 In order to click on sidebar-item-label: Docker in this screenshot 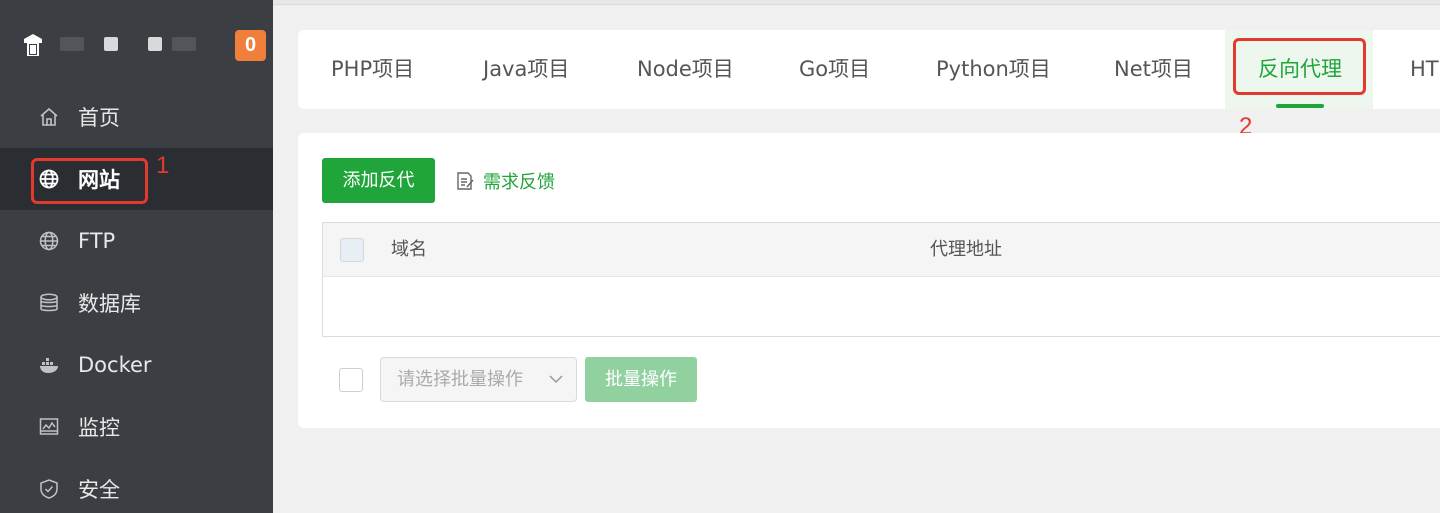, I will do `click(115, 365)`.